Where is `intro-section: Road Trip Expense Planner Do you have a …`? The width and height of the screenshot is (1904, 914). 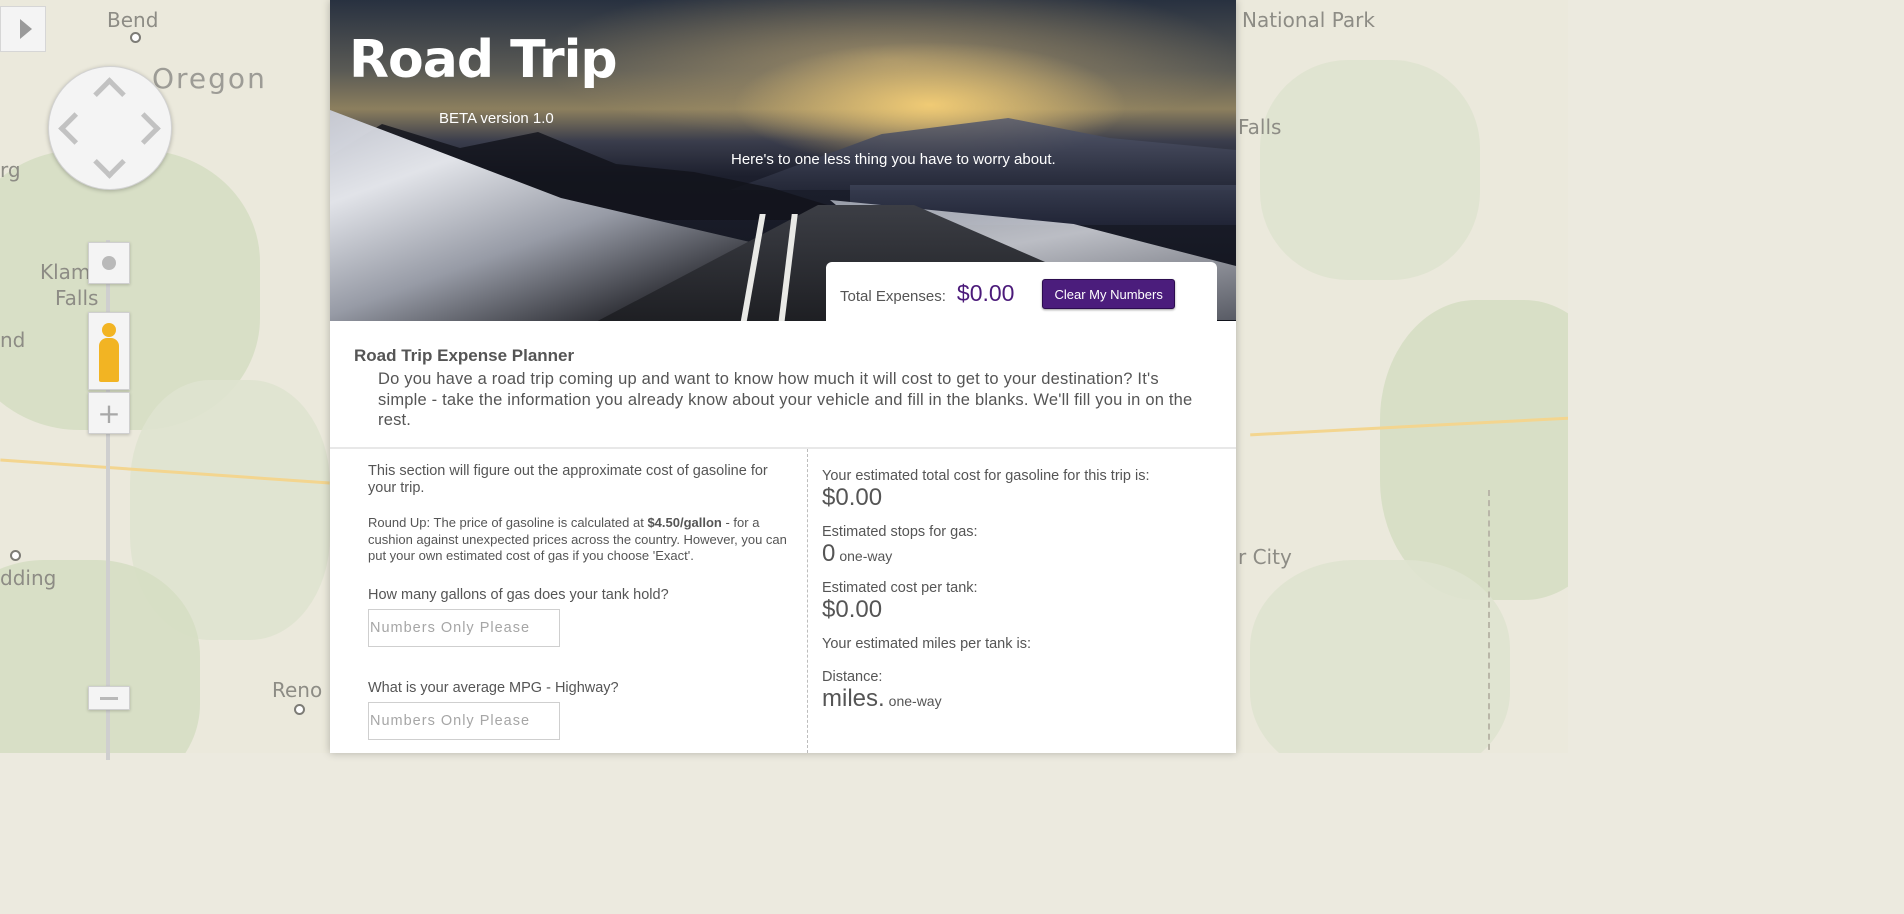
intro-section: Road Trip Expense Planner Do you have a … is located at coordinates (783, 385).